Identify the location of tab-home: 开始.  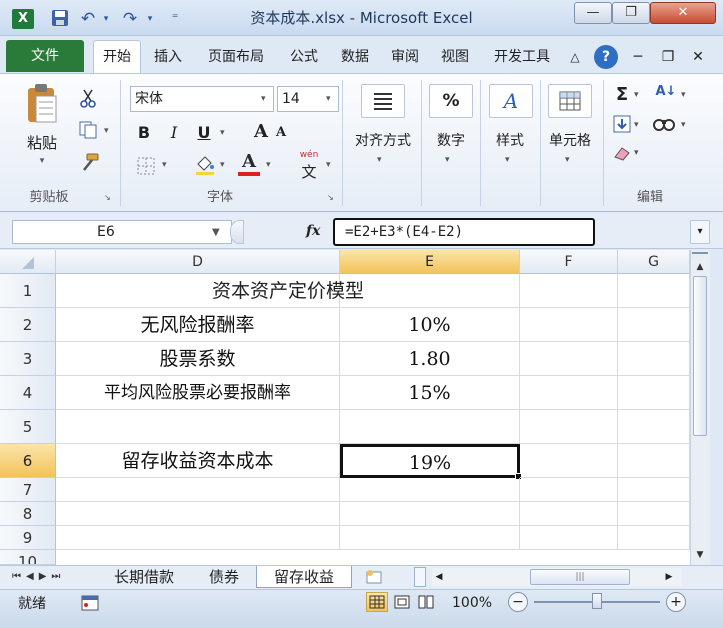
(117, 57).